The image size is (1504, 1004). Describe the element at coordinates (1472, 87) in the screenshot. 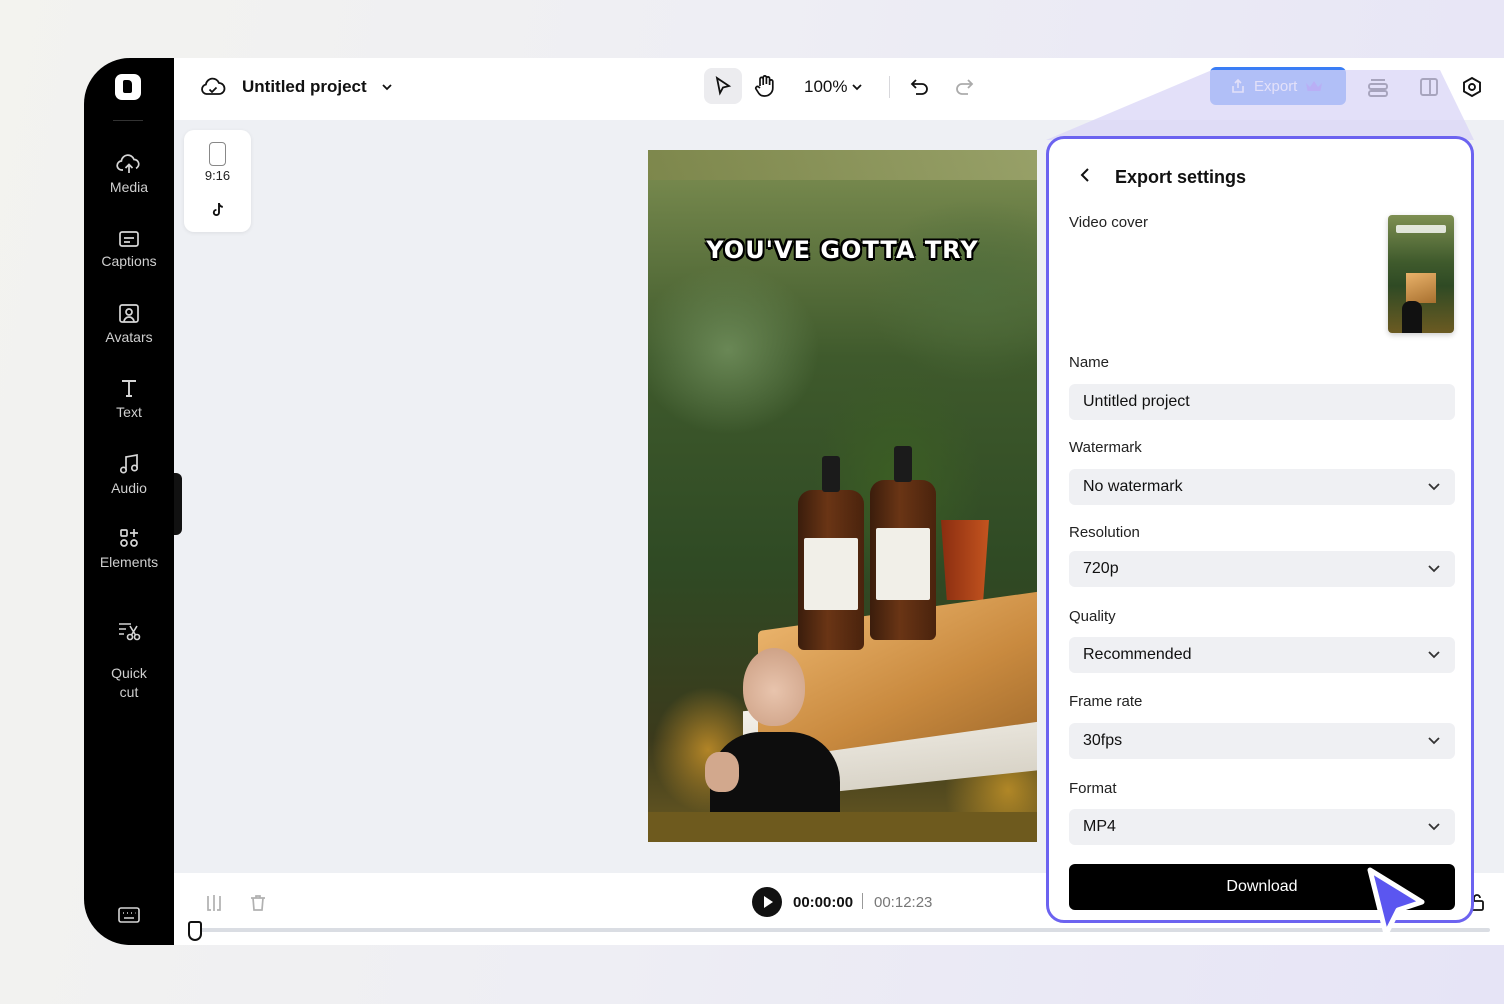

I see `settings-icon` at that location.